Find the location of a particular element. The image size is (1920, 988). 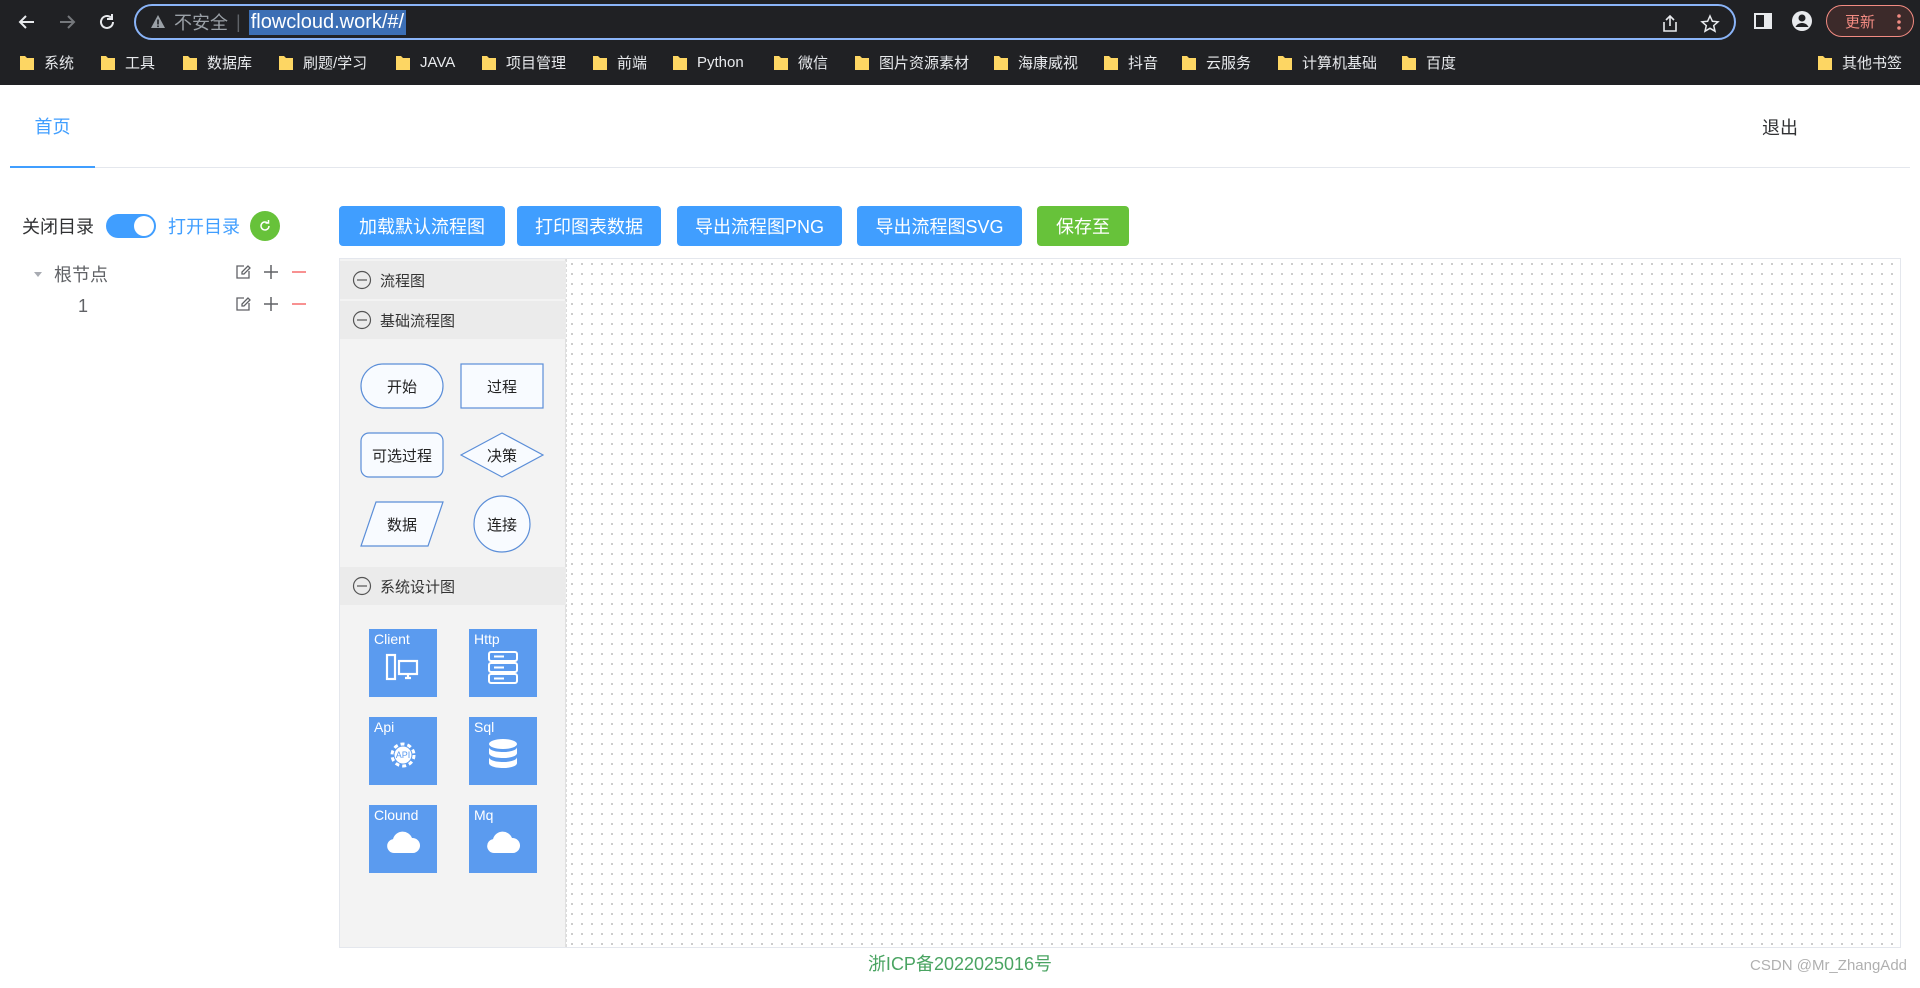

close-directory-label: 关闭目录 is located at coordinates (58, 226).